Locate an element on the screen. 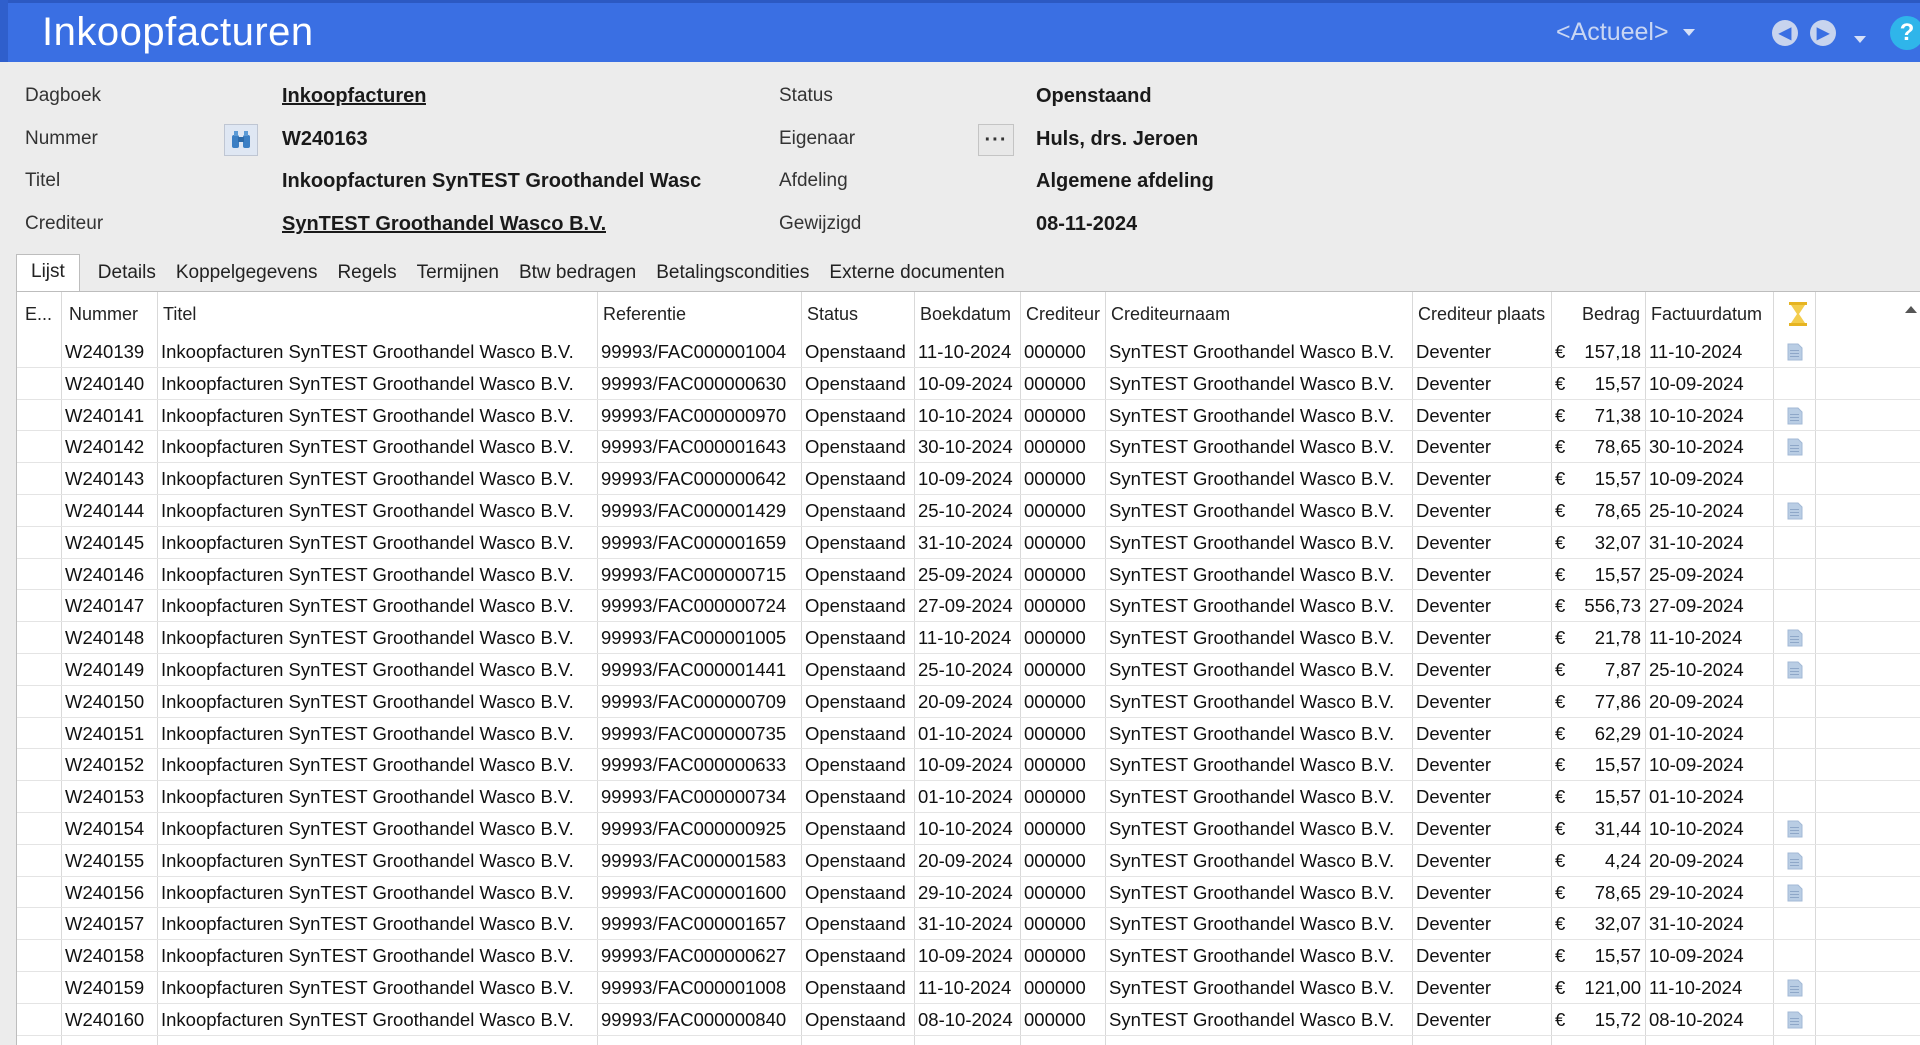 This screenshot has width=1920, height=1045. column-header-titel: Titel is located at coordinates (179, 314).